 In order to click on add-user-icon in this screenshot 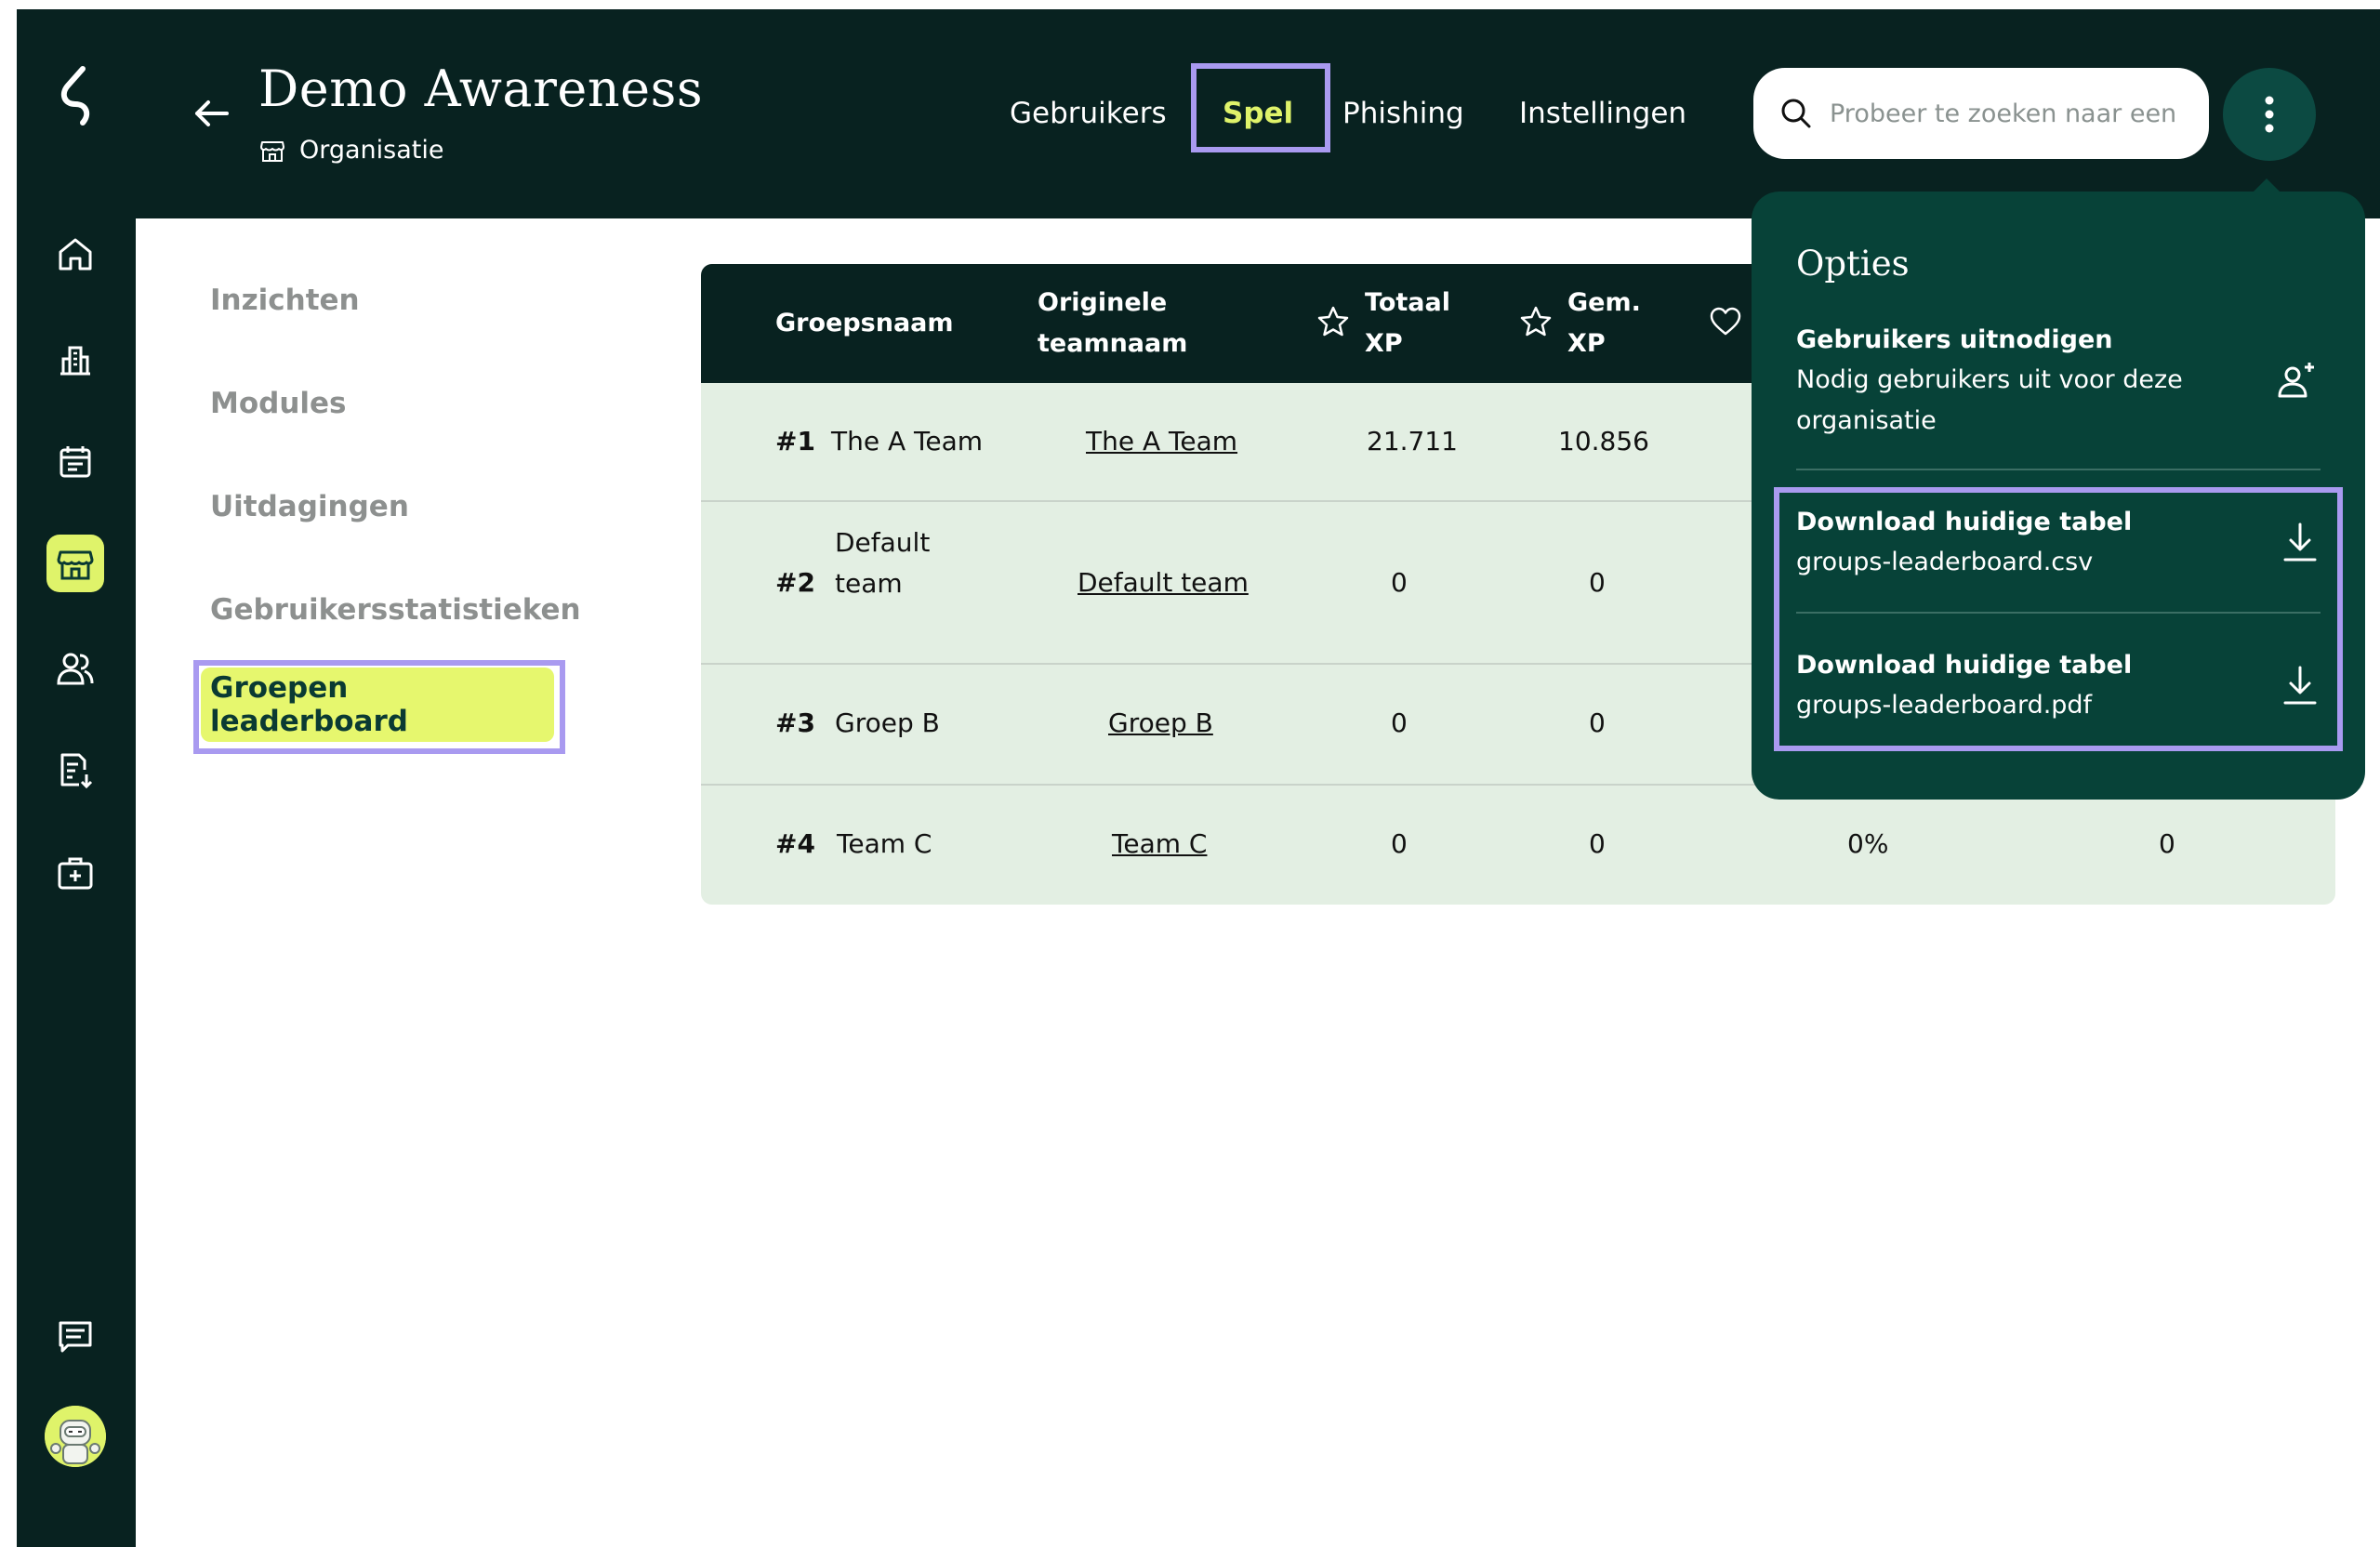, I will do `click(2296, 380)`.